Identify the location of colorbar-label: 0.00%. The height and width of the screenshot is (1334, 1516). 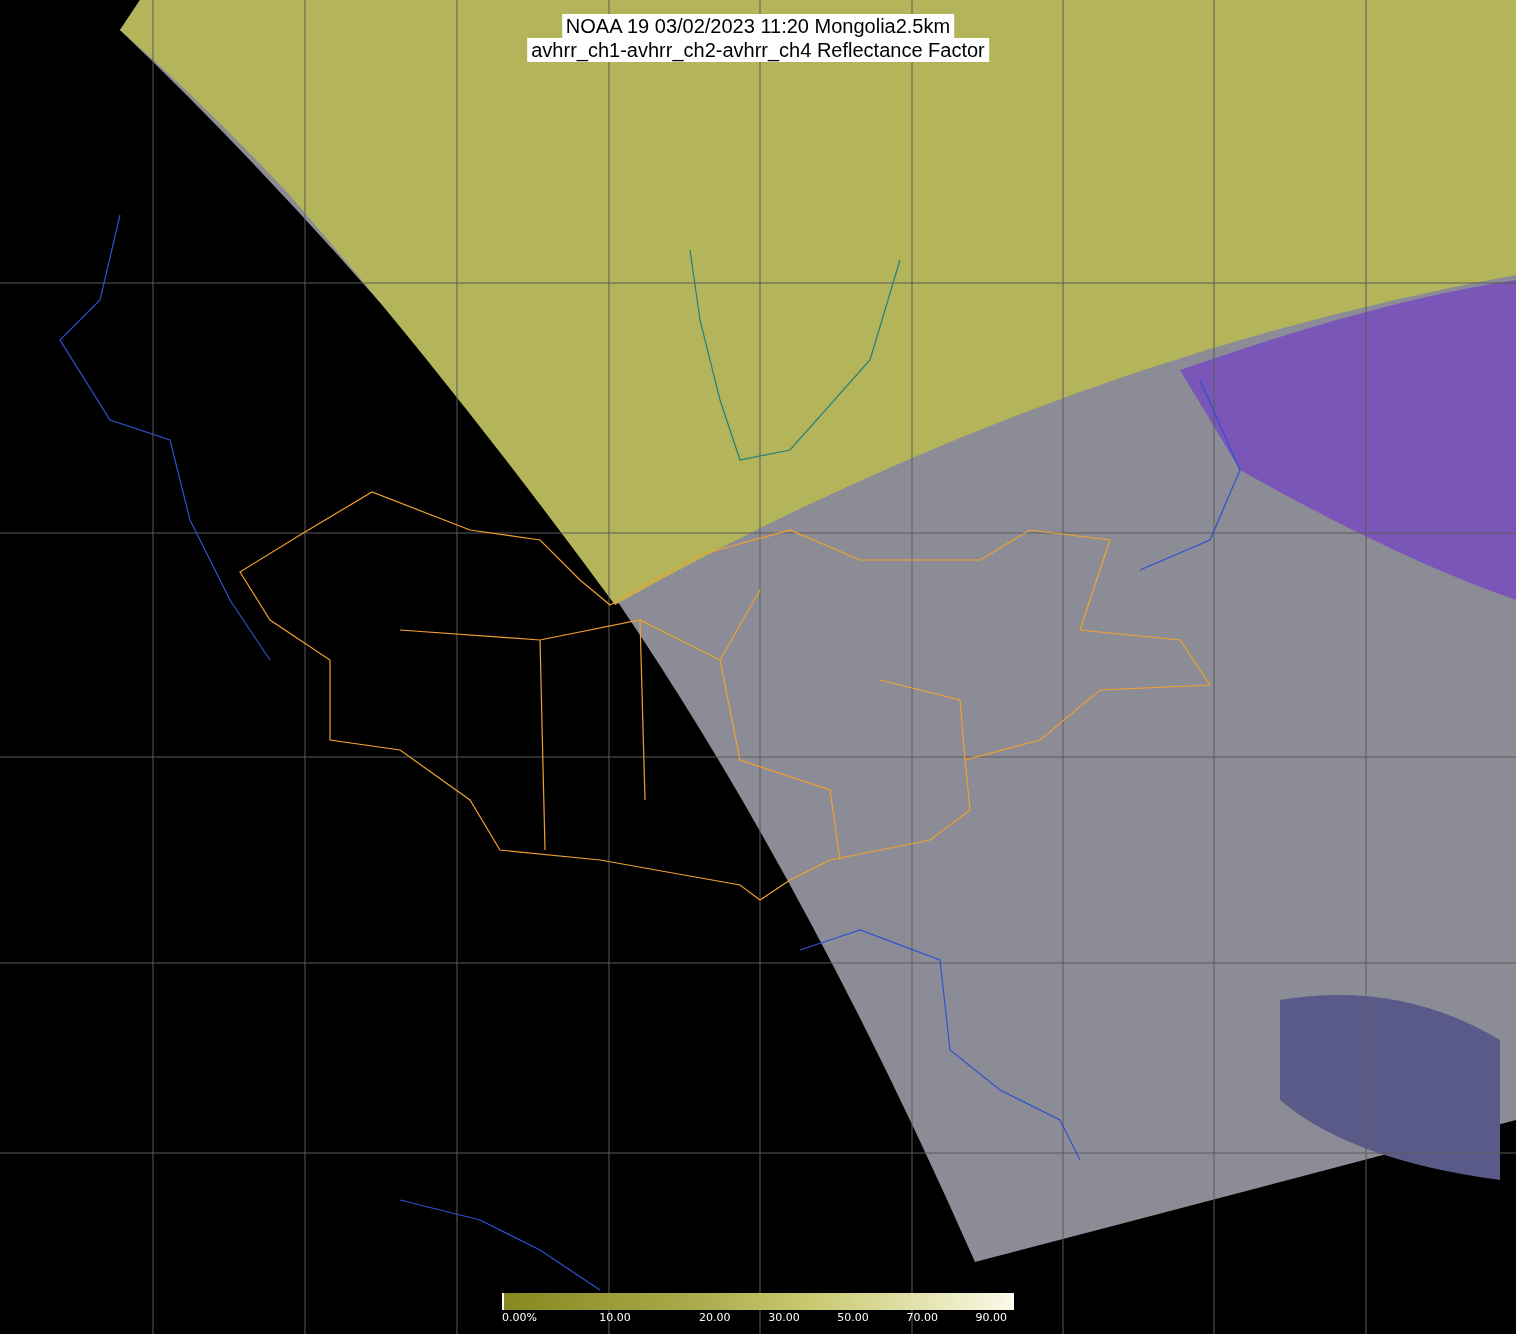
(519, 1317).